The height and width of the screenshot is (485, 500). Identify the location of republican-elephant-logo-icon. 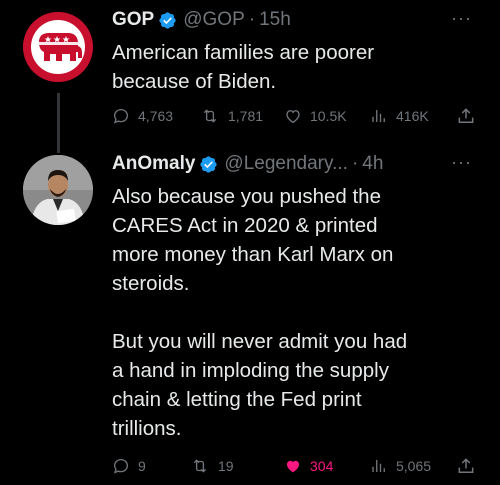
(58, 47).